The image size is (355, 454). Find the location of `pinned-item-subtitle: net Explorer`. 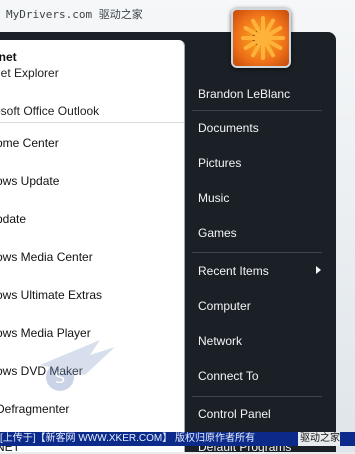

pinned-item-subtitle: net Explorer is located at coordinates (29, 73).